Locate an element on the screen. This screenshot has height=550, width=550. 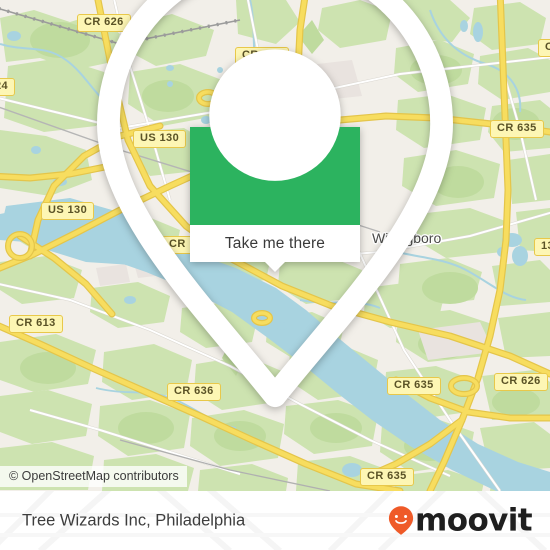
popup-action-bar: Take me there is located at coordinates (275, 248).